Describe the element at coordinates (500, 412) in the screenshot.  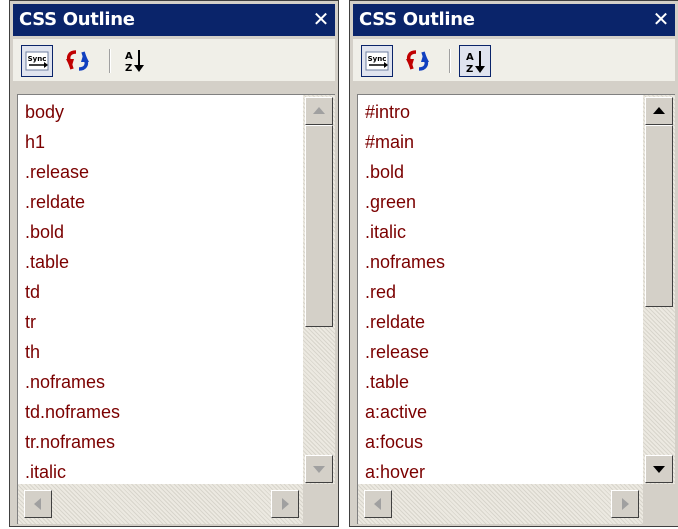
I see `list-item: a:active` at that location.